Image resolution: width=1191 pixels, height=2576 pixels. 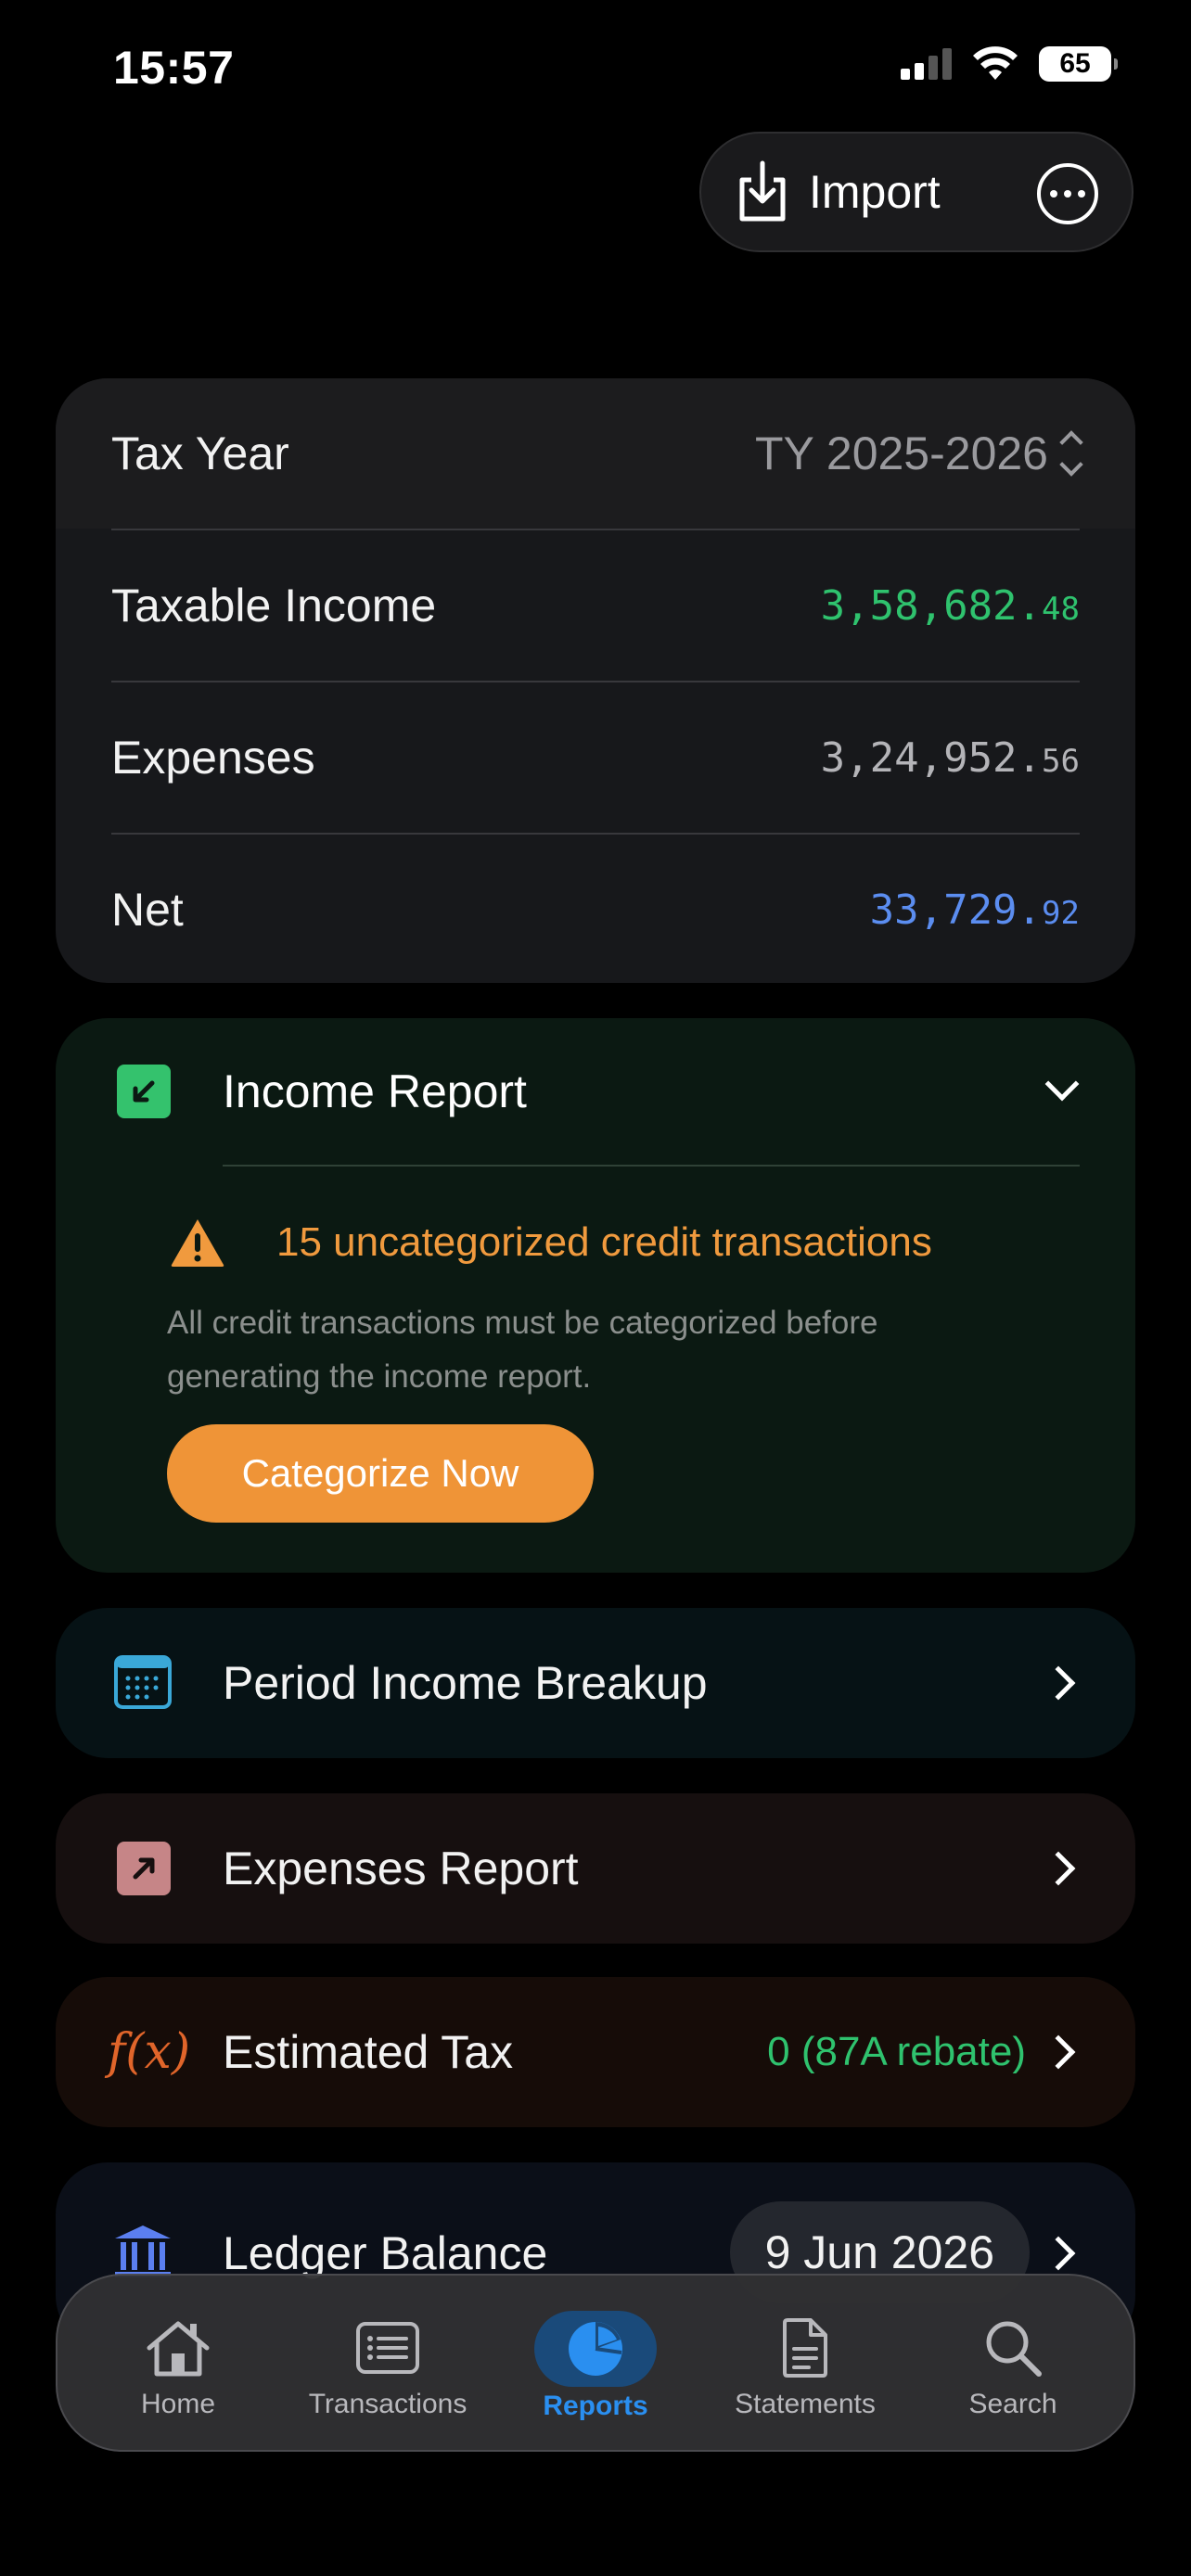 What do you see at coordinates (762, 191) in the screenshot?
I see `import-icon` at bounding box center [762, 191].